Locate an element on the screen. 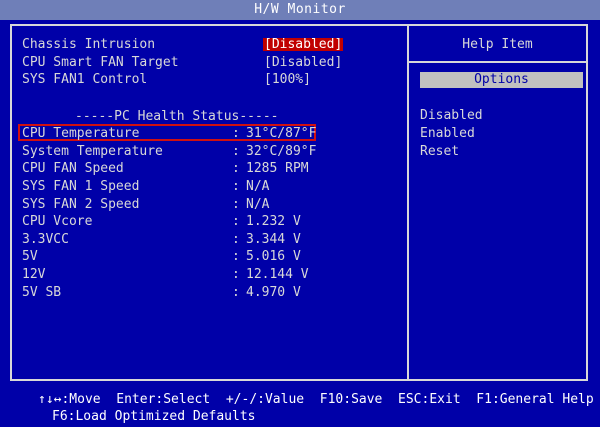  health-row-5v: 5V : 5.016 V is located at coordinates (172, 258).